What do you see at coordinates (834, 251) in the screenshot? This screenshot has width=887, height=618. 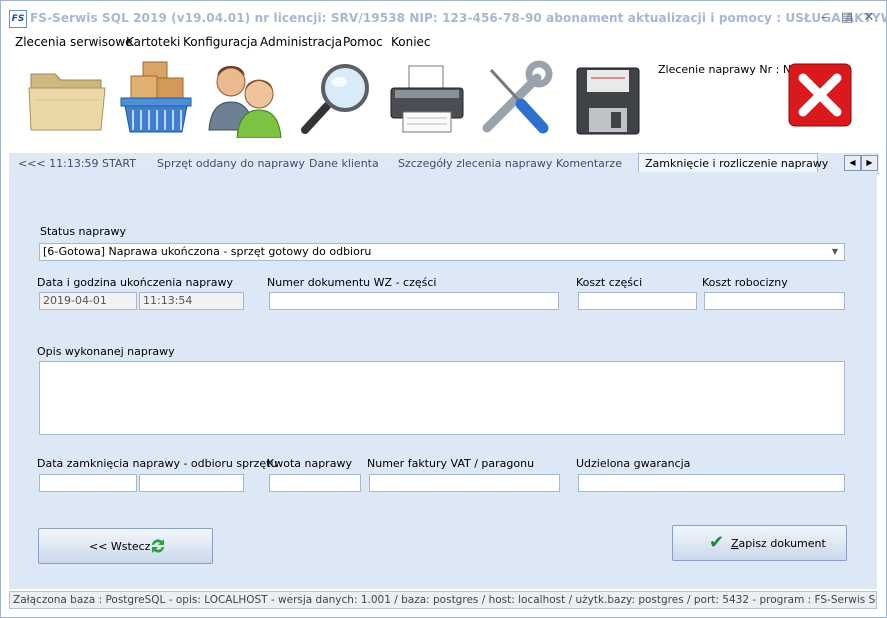 I see `chevron-down-icon: ▼` at bounding box center [834, 251].